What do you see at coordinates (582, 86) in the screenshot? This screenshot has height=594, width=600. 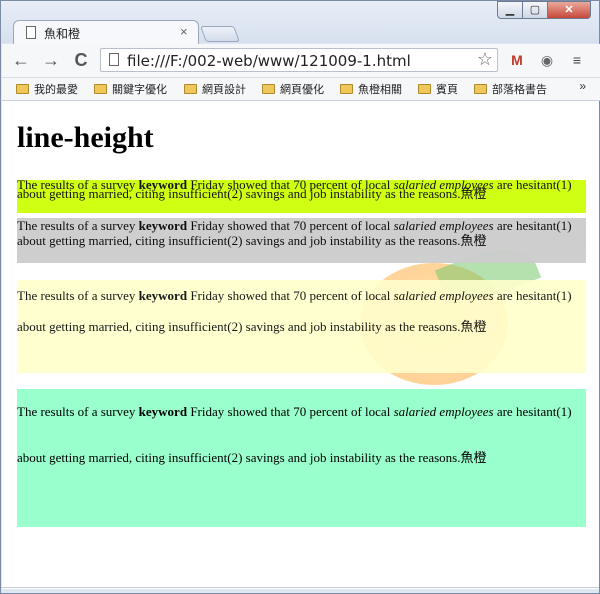 I see `bookmarks-overflow-button: »` at bounding box center [582, 86].